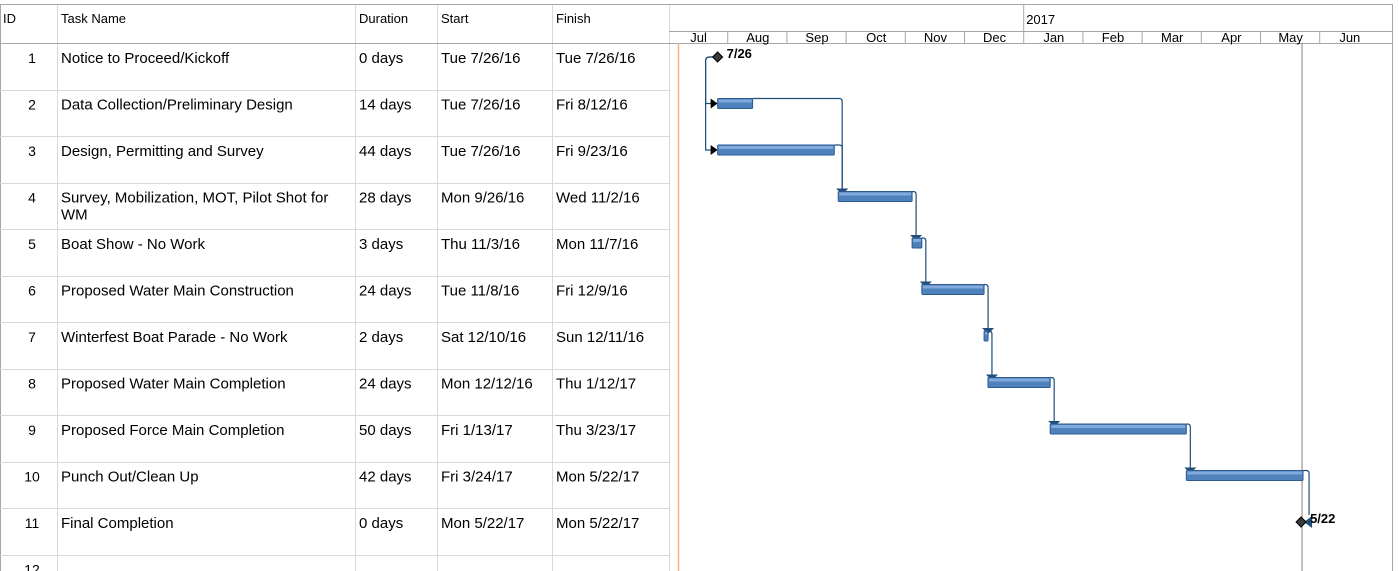  Describe the element at coordinates (592, 105) in the screenshot. I see `row-finish: Fri 8/12/16` at that location.